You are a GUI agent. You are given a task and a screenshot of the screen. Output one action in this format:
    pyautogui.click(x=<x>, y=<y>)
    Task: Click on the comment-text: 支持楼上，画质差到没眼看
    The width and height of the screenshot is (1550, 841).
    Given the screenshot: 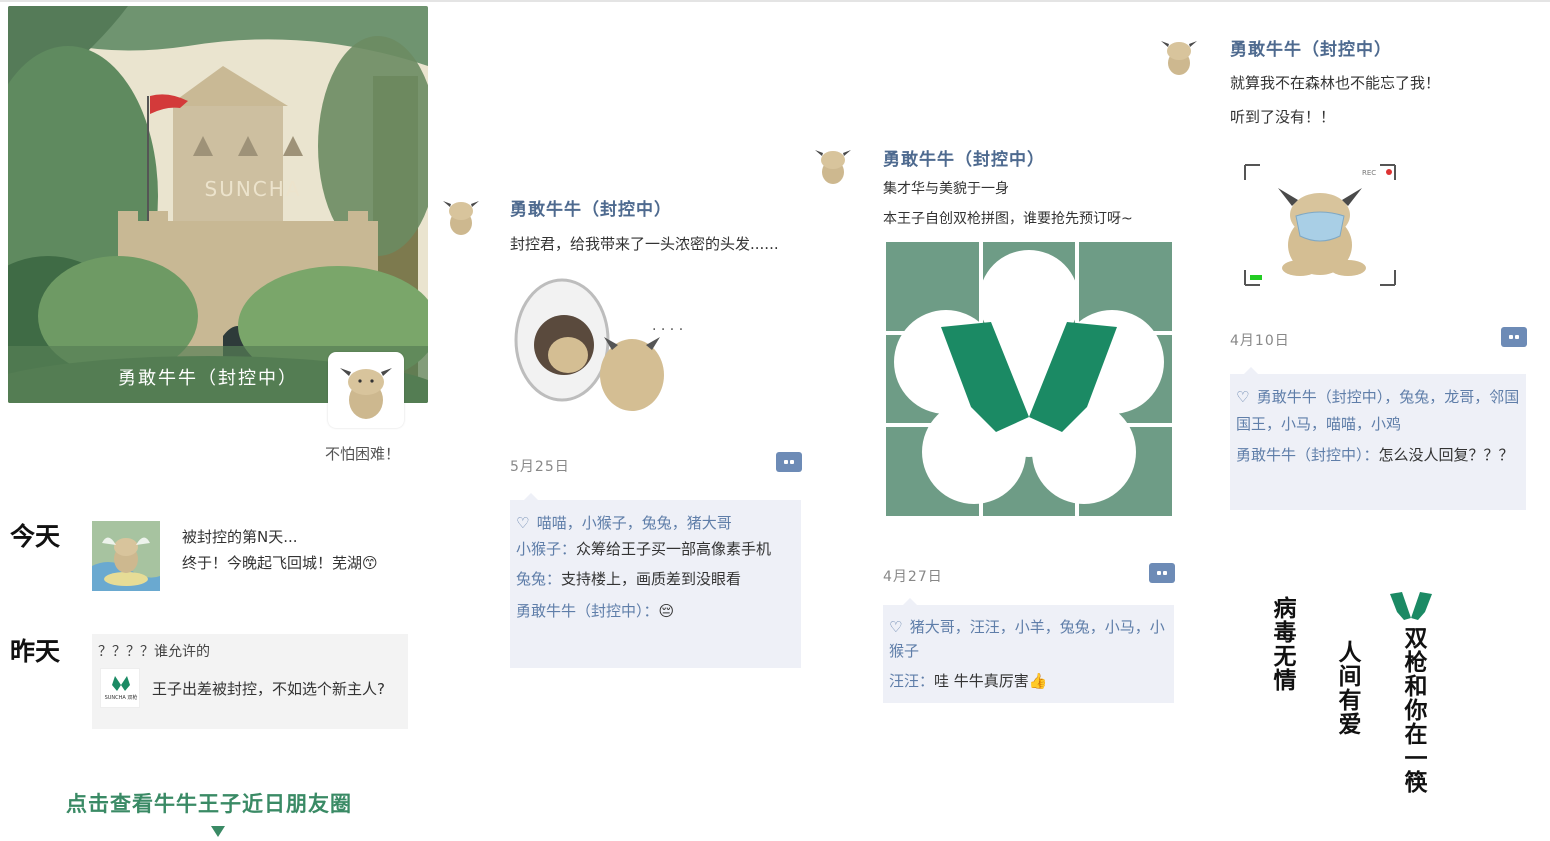 What is the action you would take?
    pyautogui.click(x=651, y=579)
    